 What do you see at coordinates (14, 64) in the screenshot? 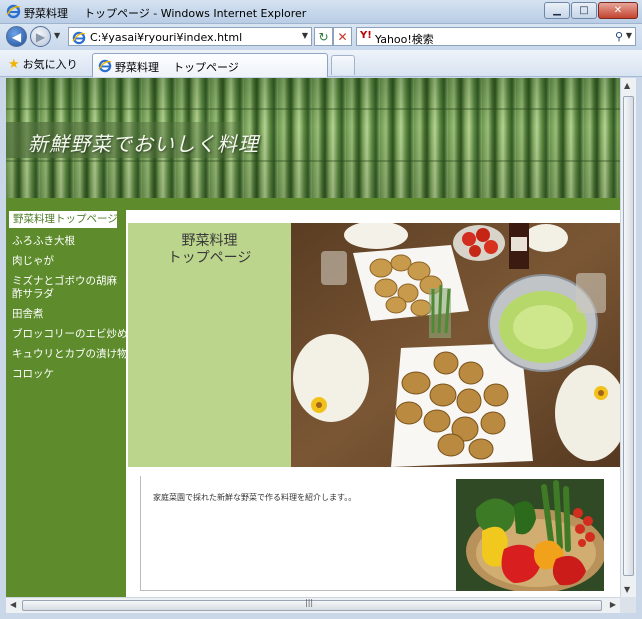
I see `star-icon: ★` at bounding box center [14, 64].